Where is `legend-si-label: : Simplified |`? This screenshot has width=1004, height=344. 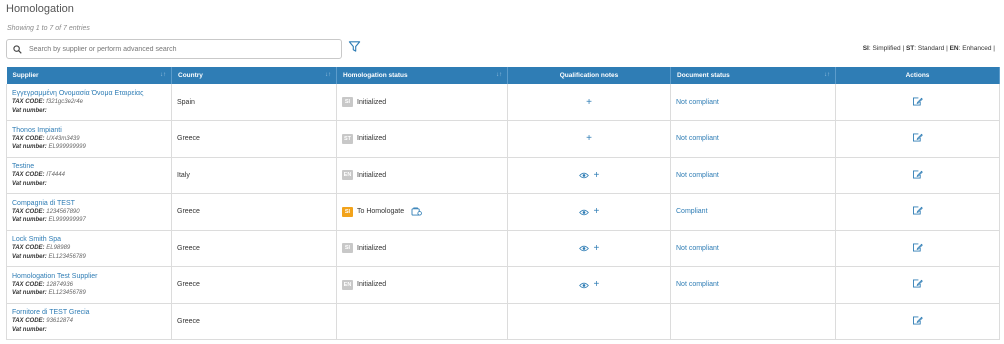 legend-si-label: : Simplified | is located at coordinates (886, 48).